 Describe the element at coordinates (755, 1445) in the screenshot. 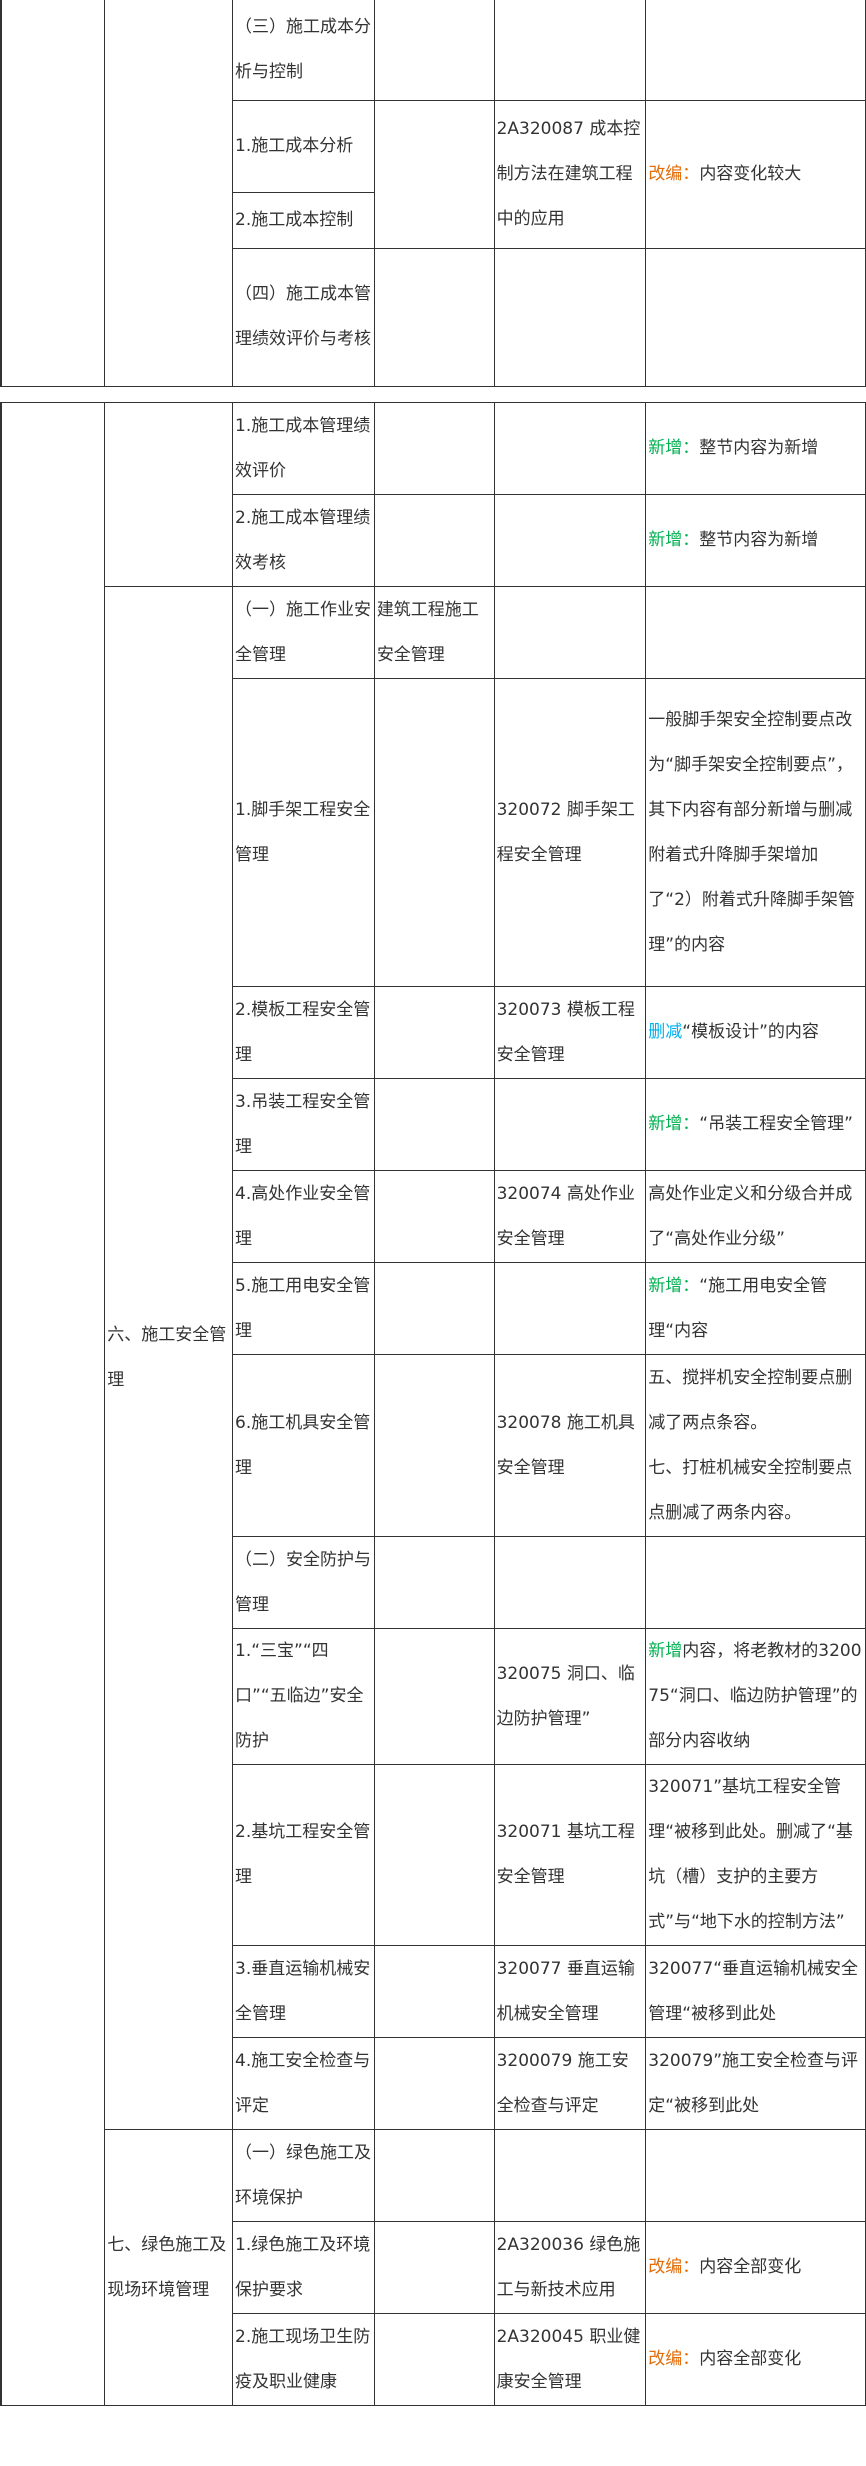

I see `note-cell: 五、搅拌机安全控制要点删减了两点条容。 七、打桩机械安全控制要点点删减了两条内容。` at that location.